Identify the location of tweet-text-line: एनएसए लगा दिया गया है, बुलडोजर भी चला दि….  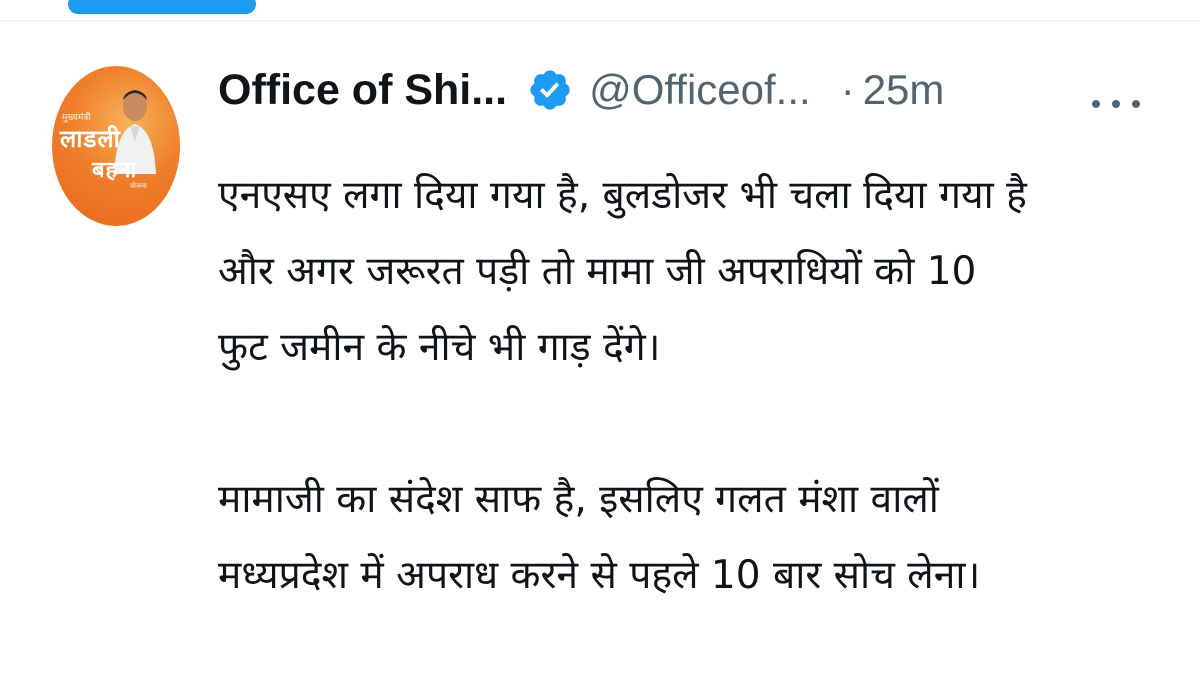
(622, 195).